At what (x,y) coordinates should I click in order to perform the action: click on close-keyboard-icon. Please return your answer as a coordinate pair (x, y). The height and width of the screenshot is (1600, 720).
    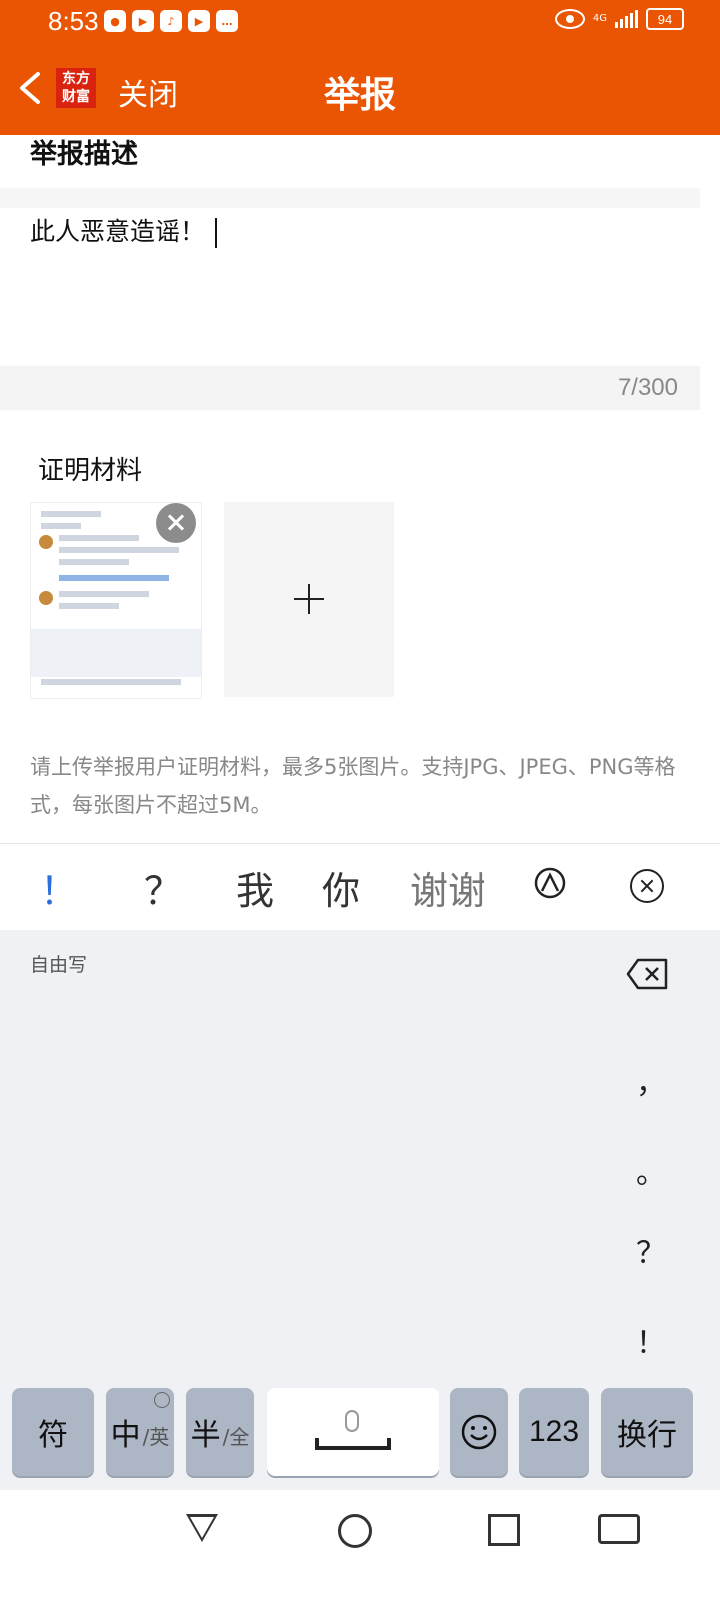
    Looking at the image, I should click on (647, 886).